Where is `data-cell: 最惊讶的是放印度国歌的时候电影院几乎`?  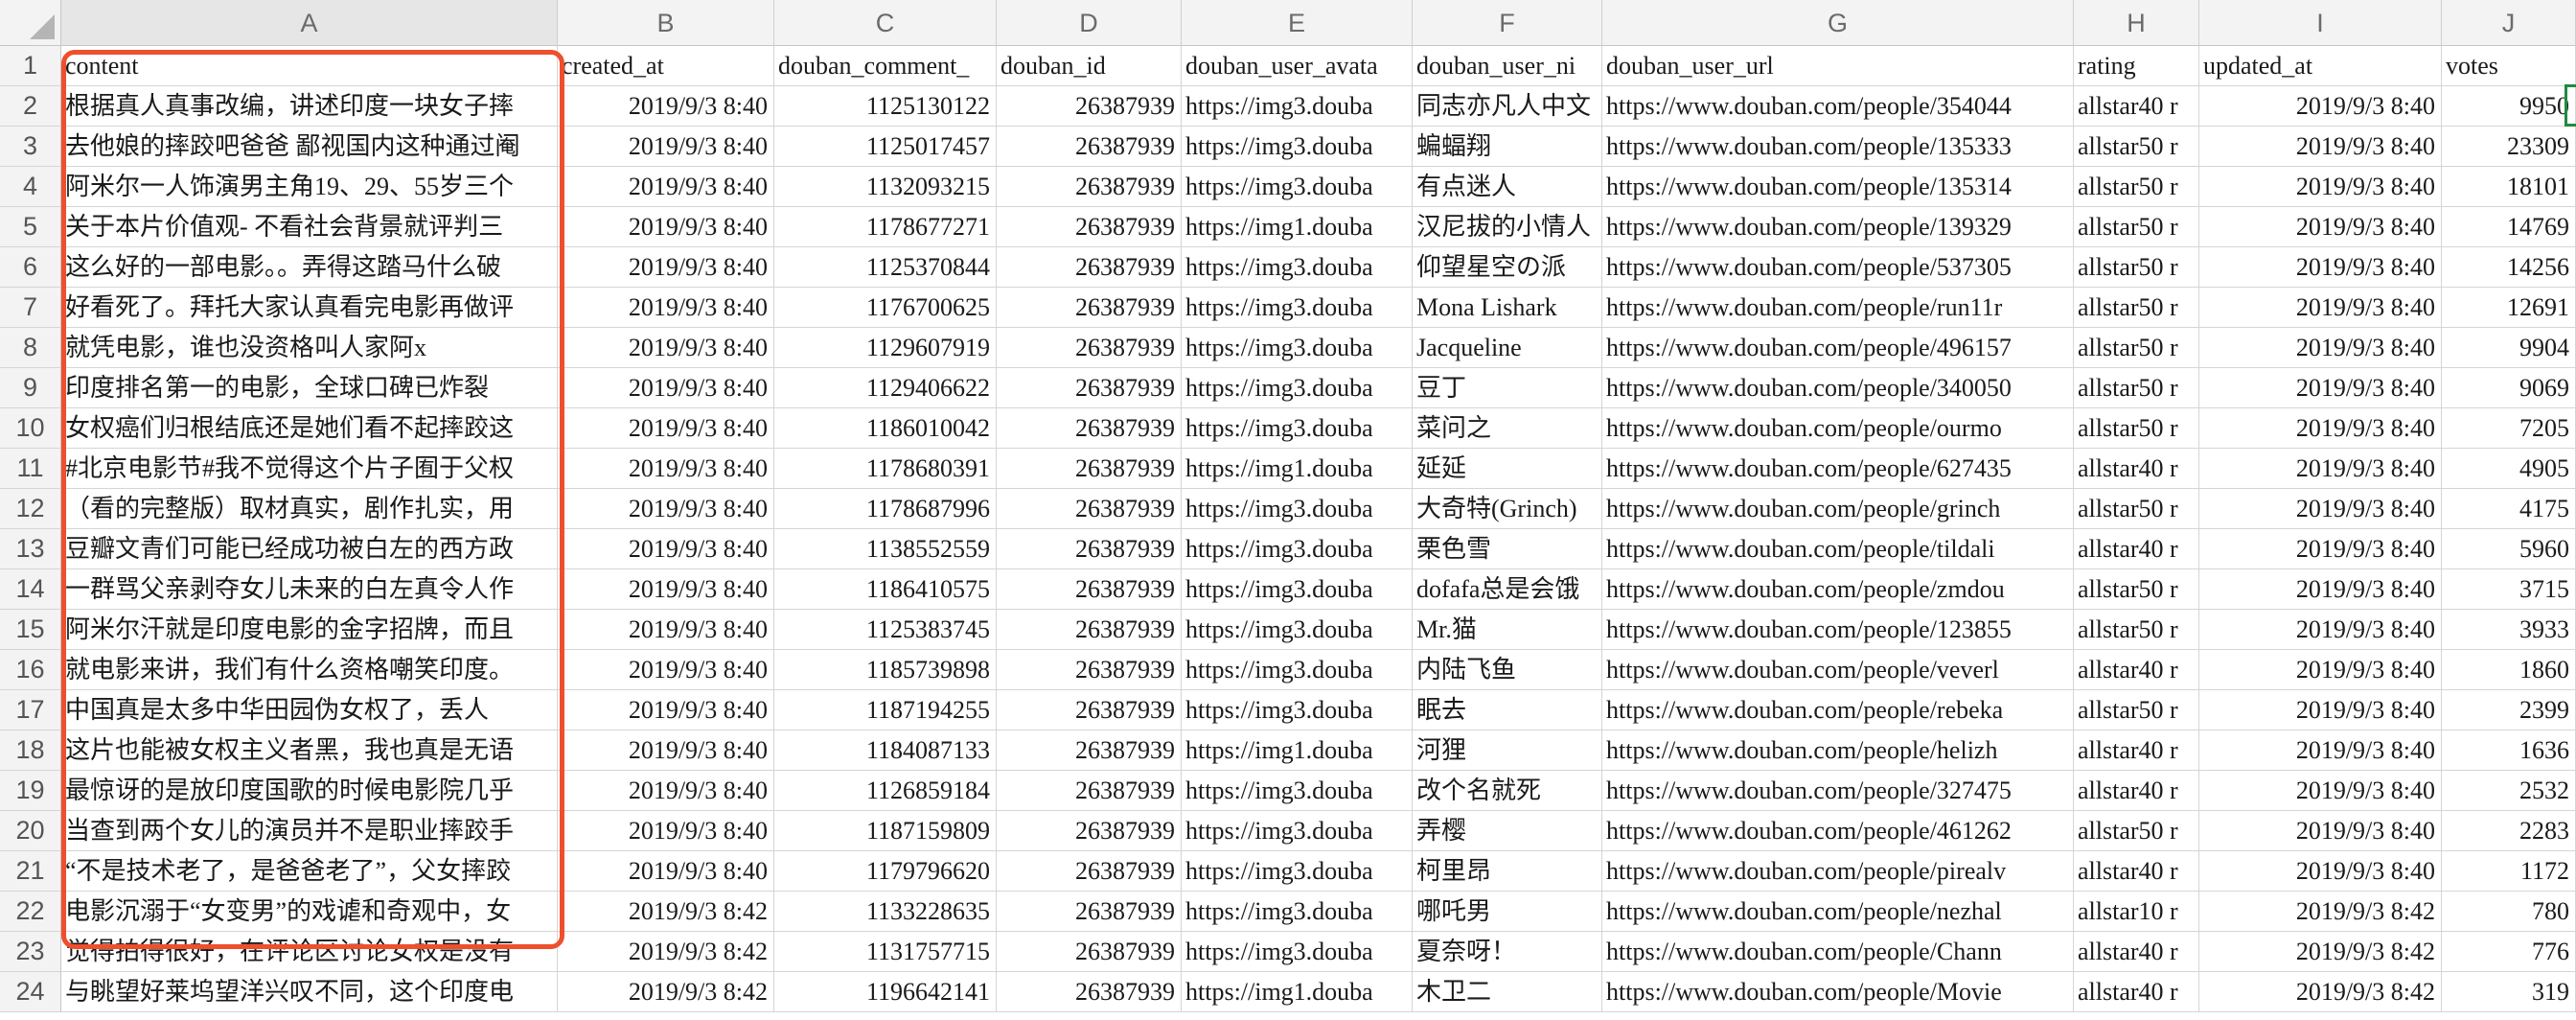
data-cell: 最惊讶的是放印度国歌的时候电影院几乎 is located at coordinates (309, 791).